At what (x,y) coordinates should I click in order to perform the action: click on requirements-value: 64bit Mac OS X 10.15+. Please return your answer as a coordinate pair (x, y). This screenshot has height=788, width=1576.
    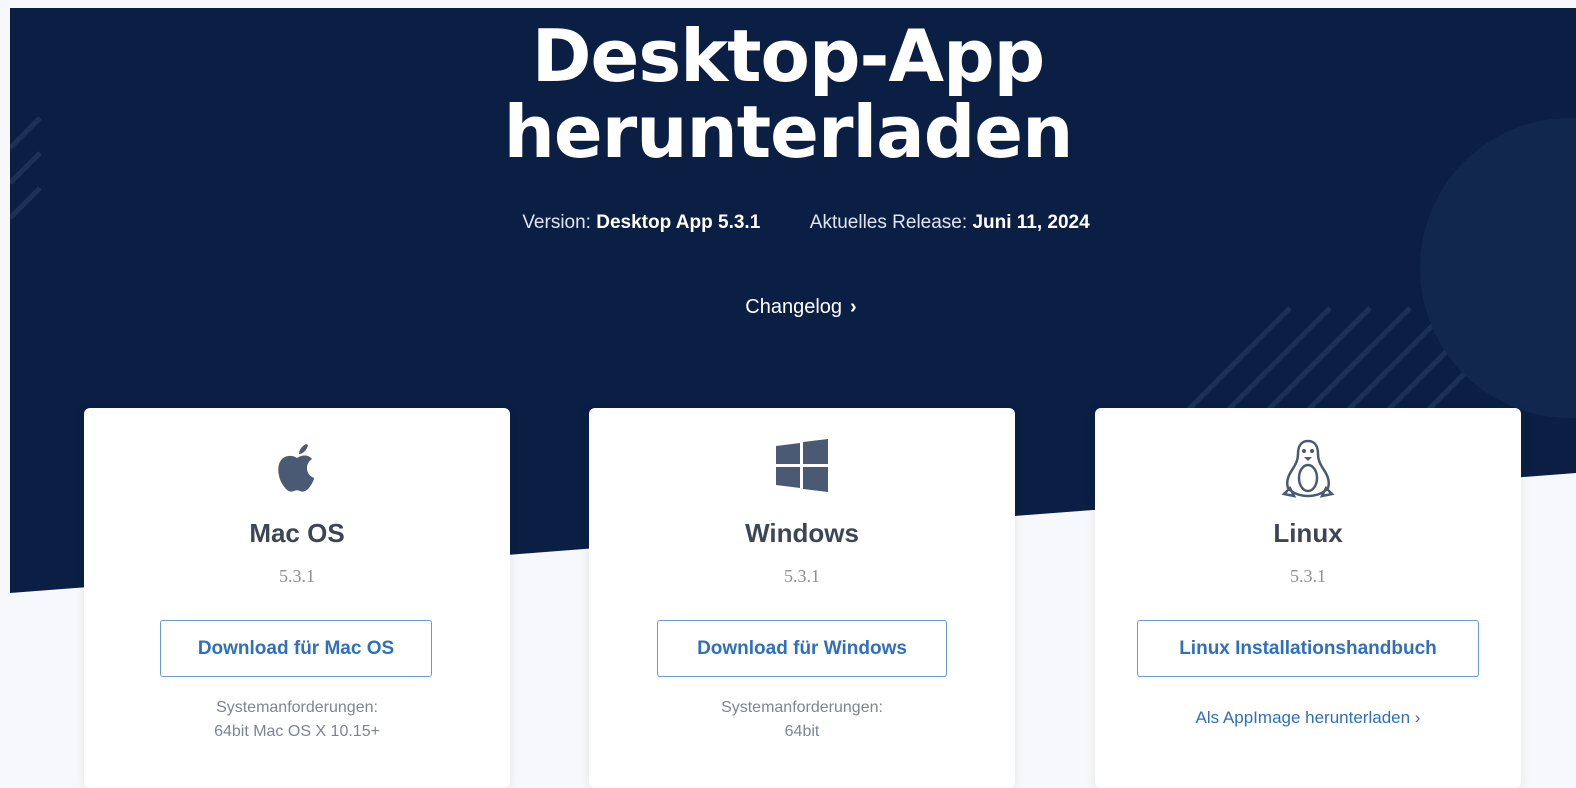
    Looking at the image, I should click on (297, 731).